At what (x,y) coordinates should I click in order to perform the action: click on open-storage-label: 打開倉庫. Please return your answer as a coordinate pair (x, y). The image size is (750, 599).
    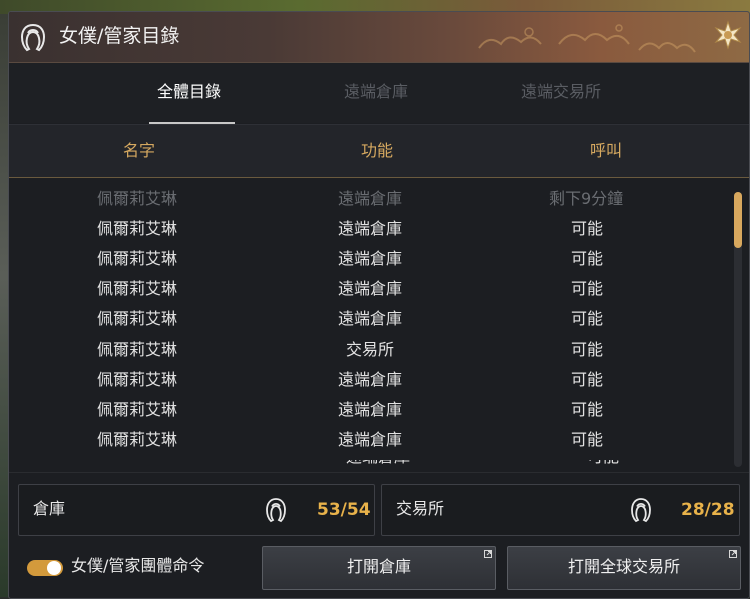
    Looking at the image, I should click on (378, 566).